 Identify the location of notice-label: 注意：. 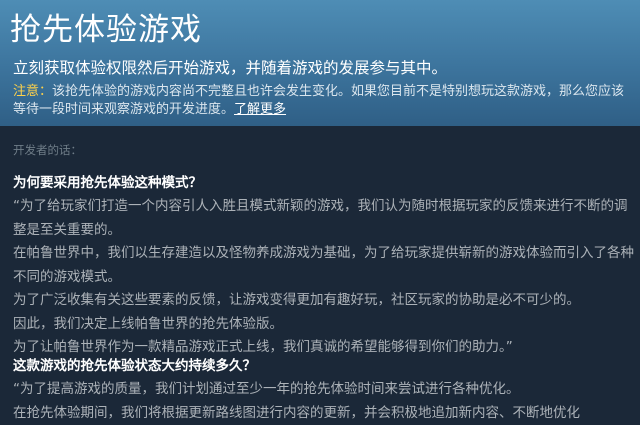
(33, 91).